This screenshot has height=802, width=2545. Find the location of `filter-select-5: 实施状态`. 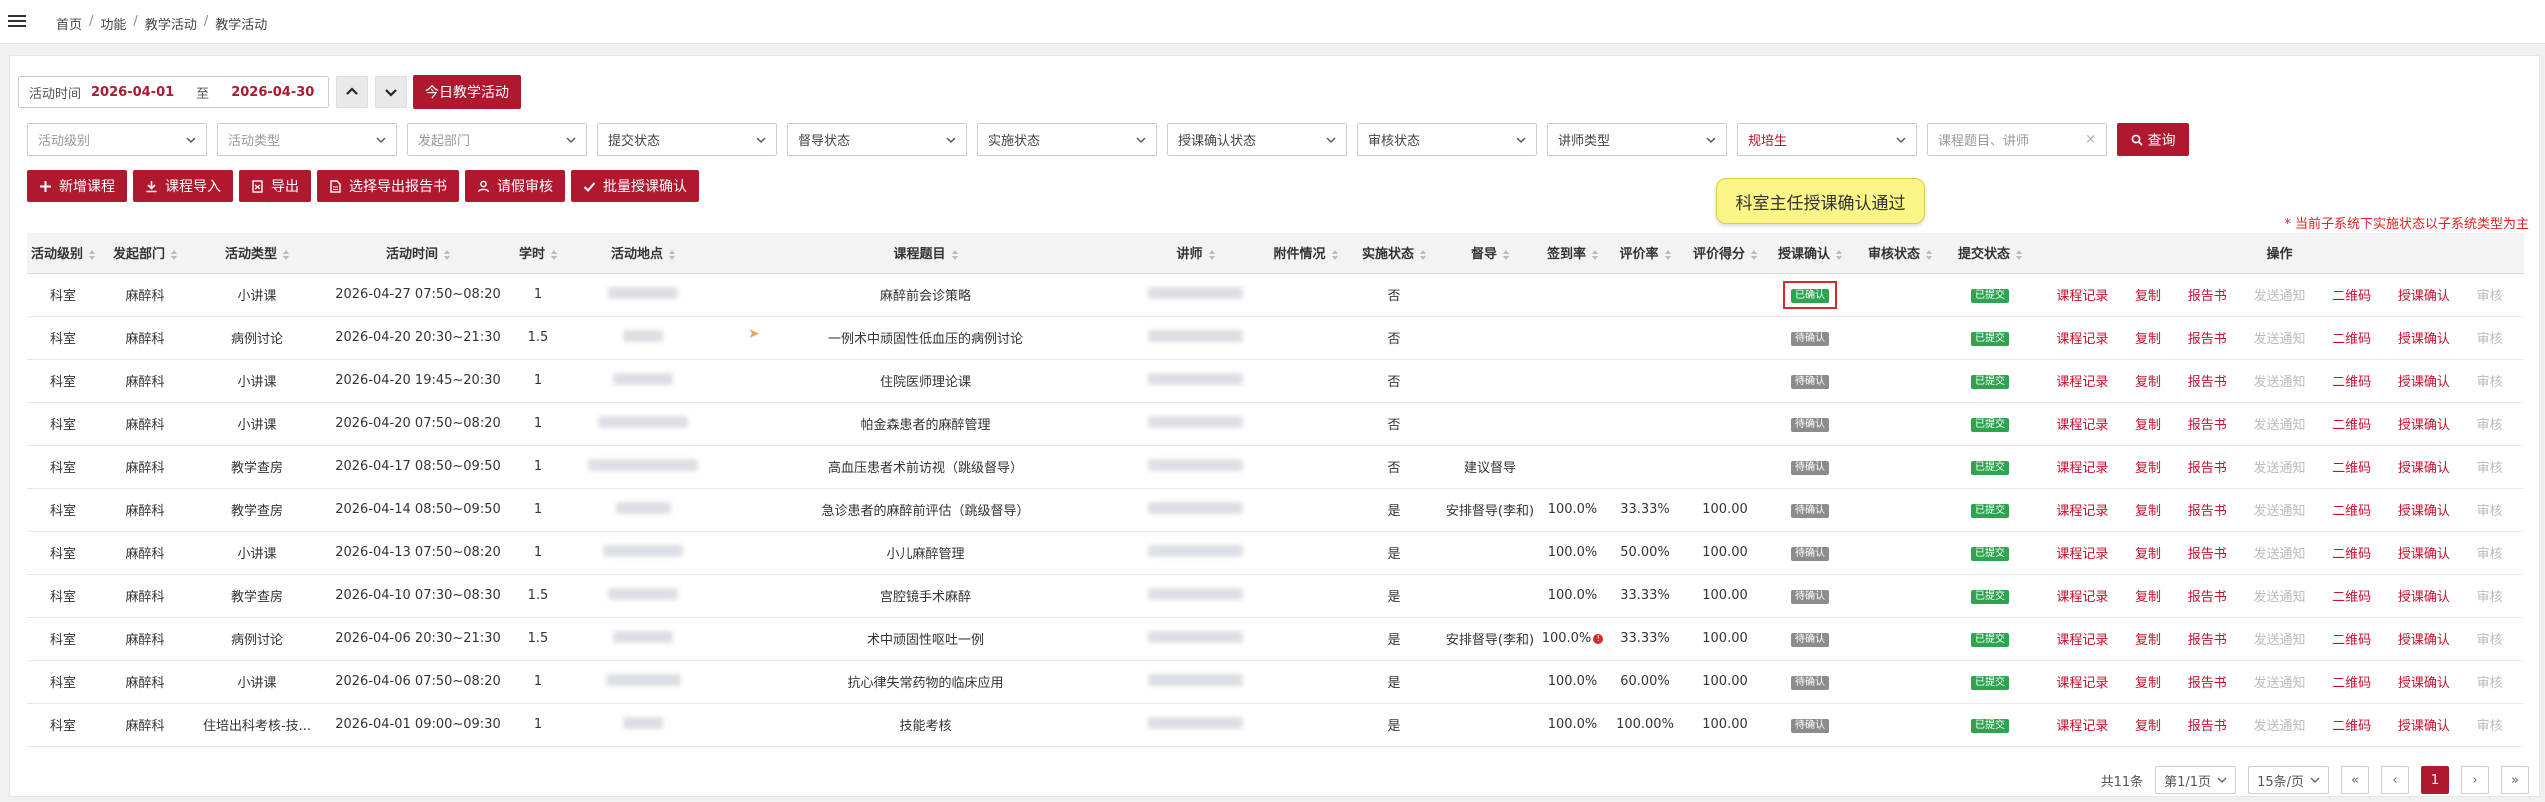

filter-select-5: 实施状态 is located at coordinates (1067, 139).